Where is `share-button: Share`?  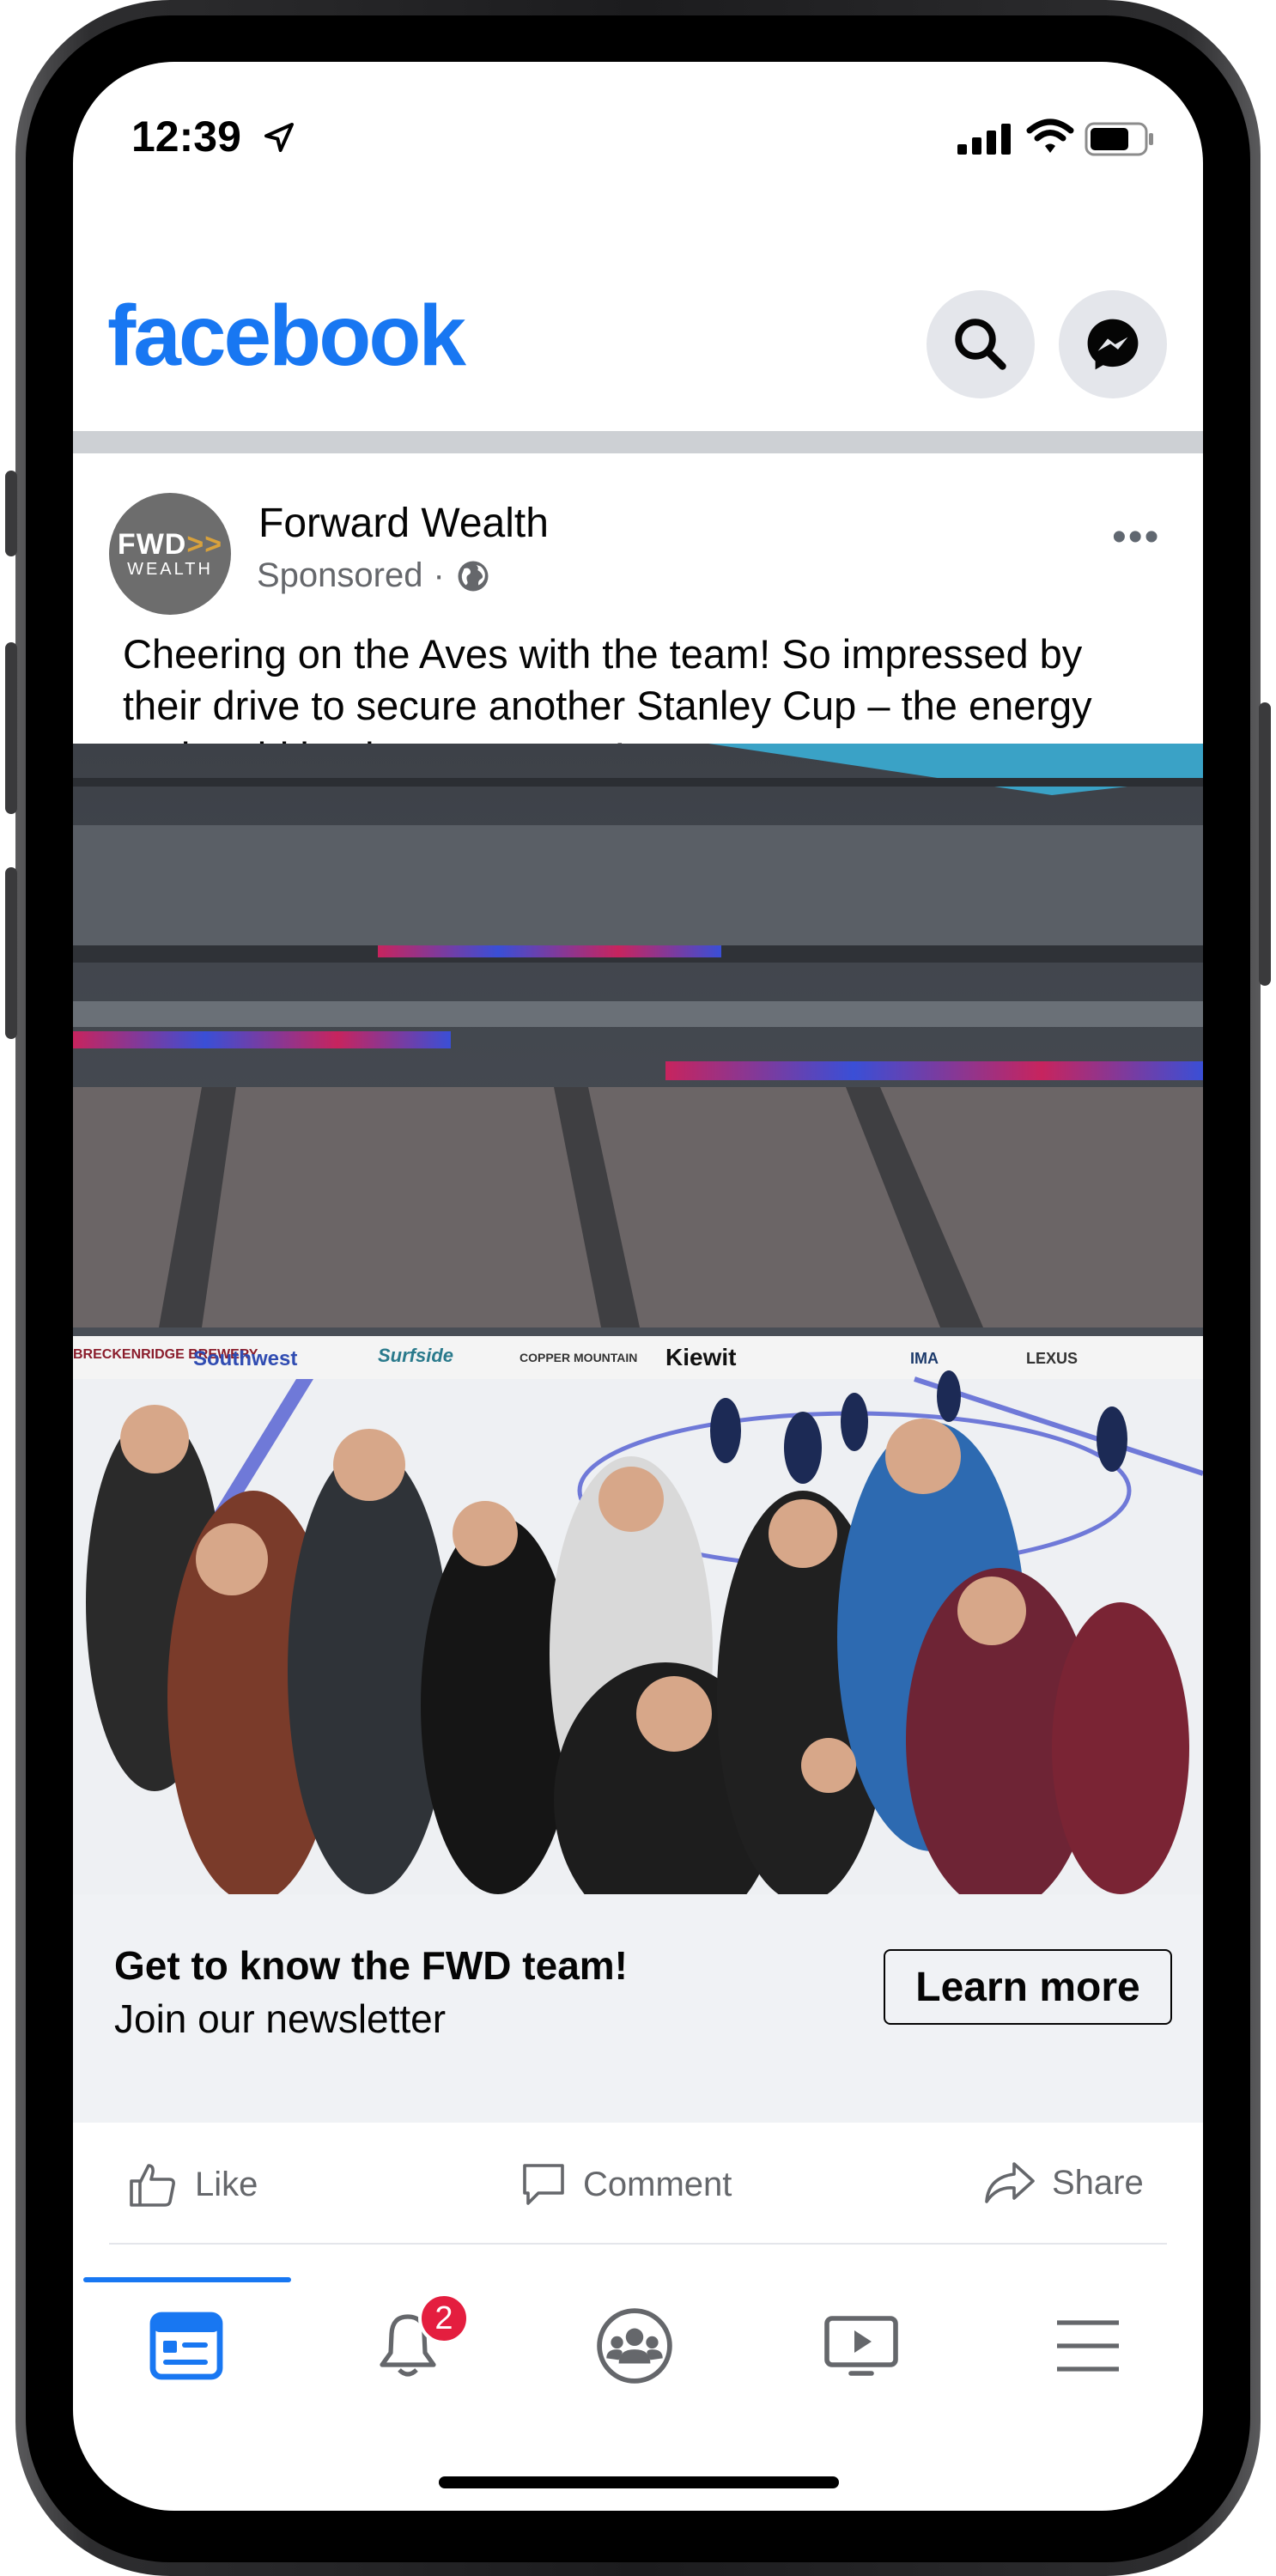
share-button: Share is located at coordinates (1063, 2182).